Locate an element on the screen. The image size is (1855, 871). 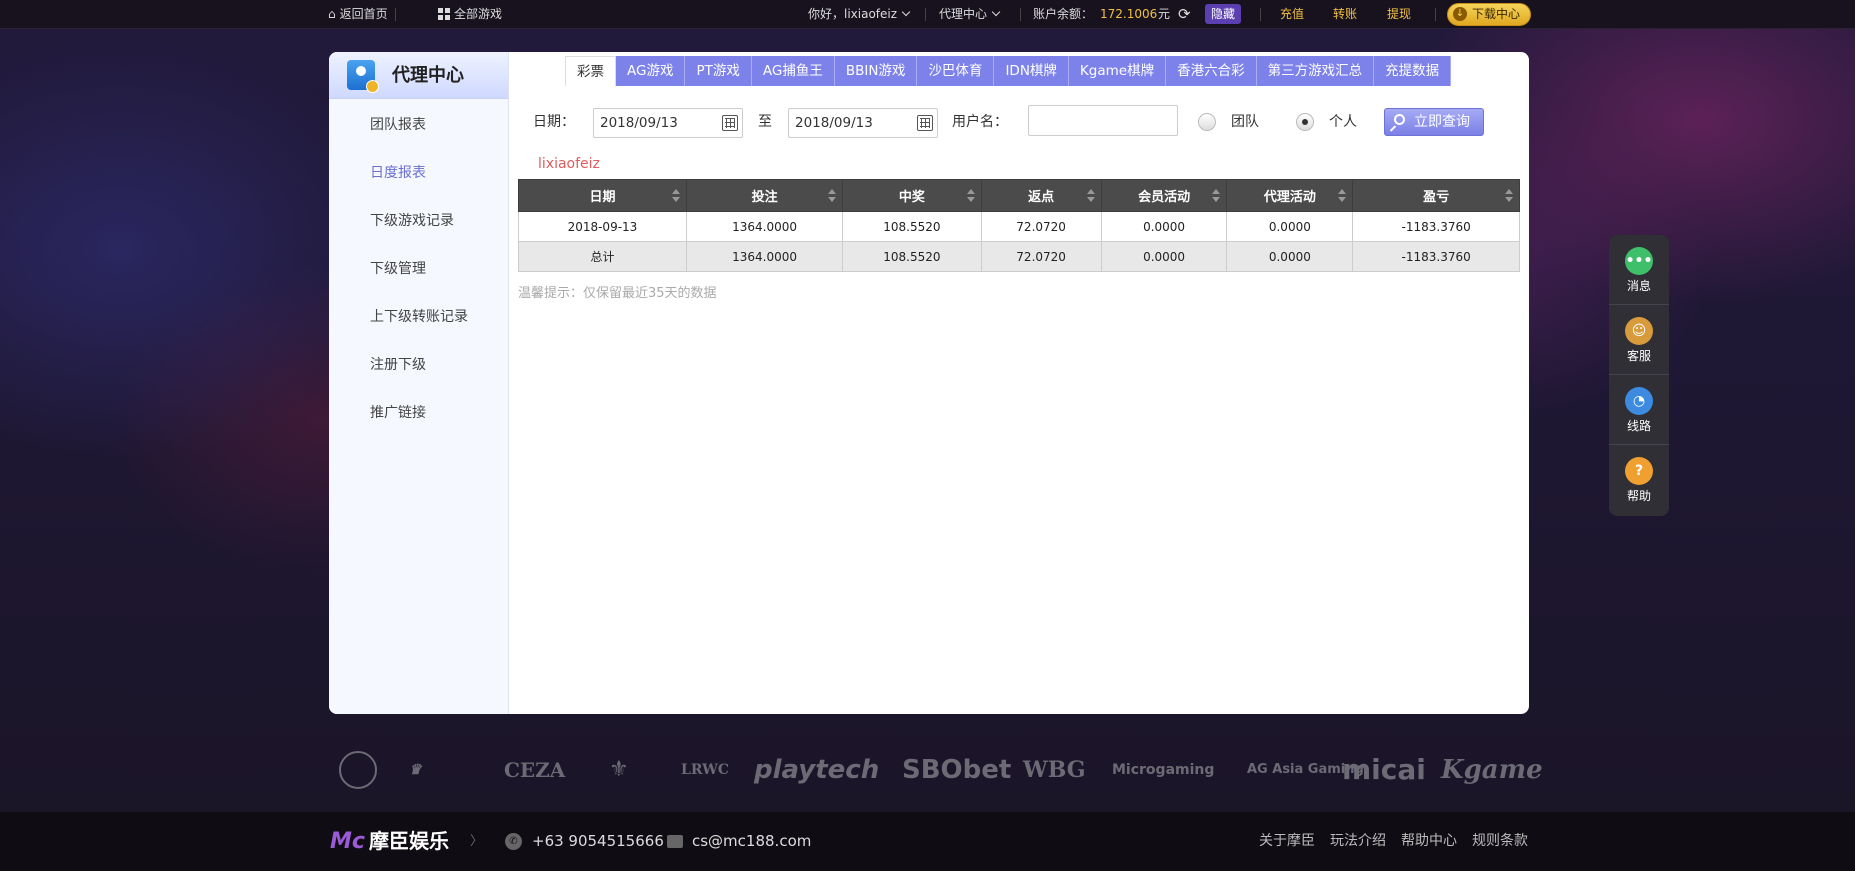
float-item-customer-service: ☺ 客服 is located at coordinates (1639, 340).